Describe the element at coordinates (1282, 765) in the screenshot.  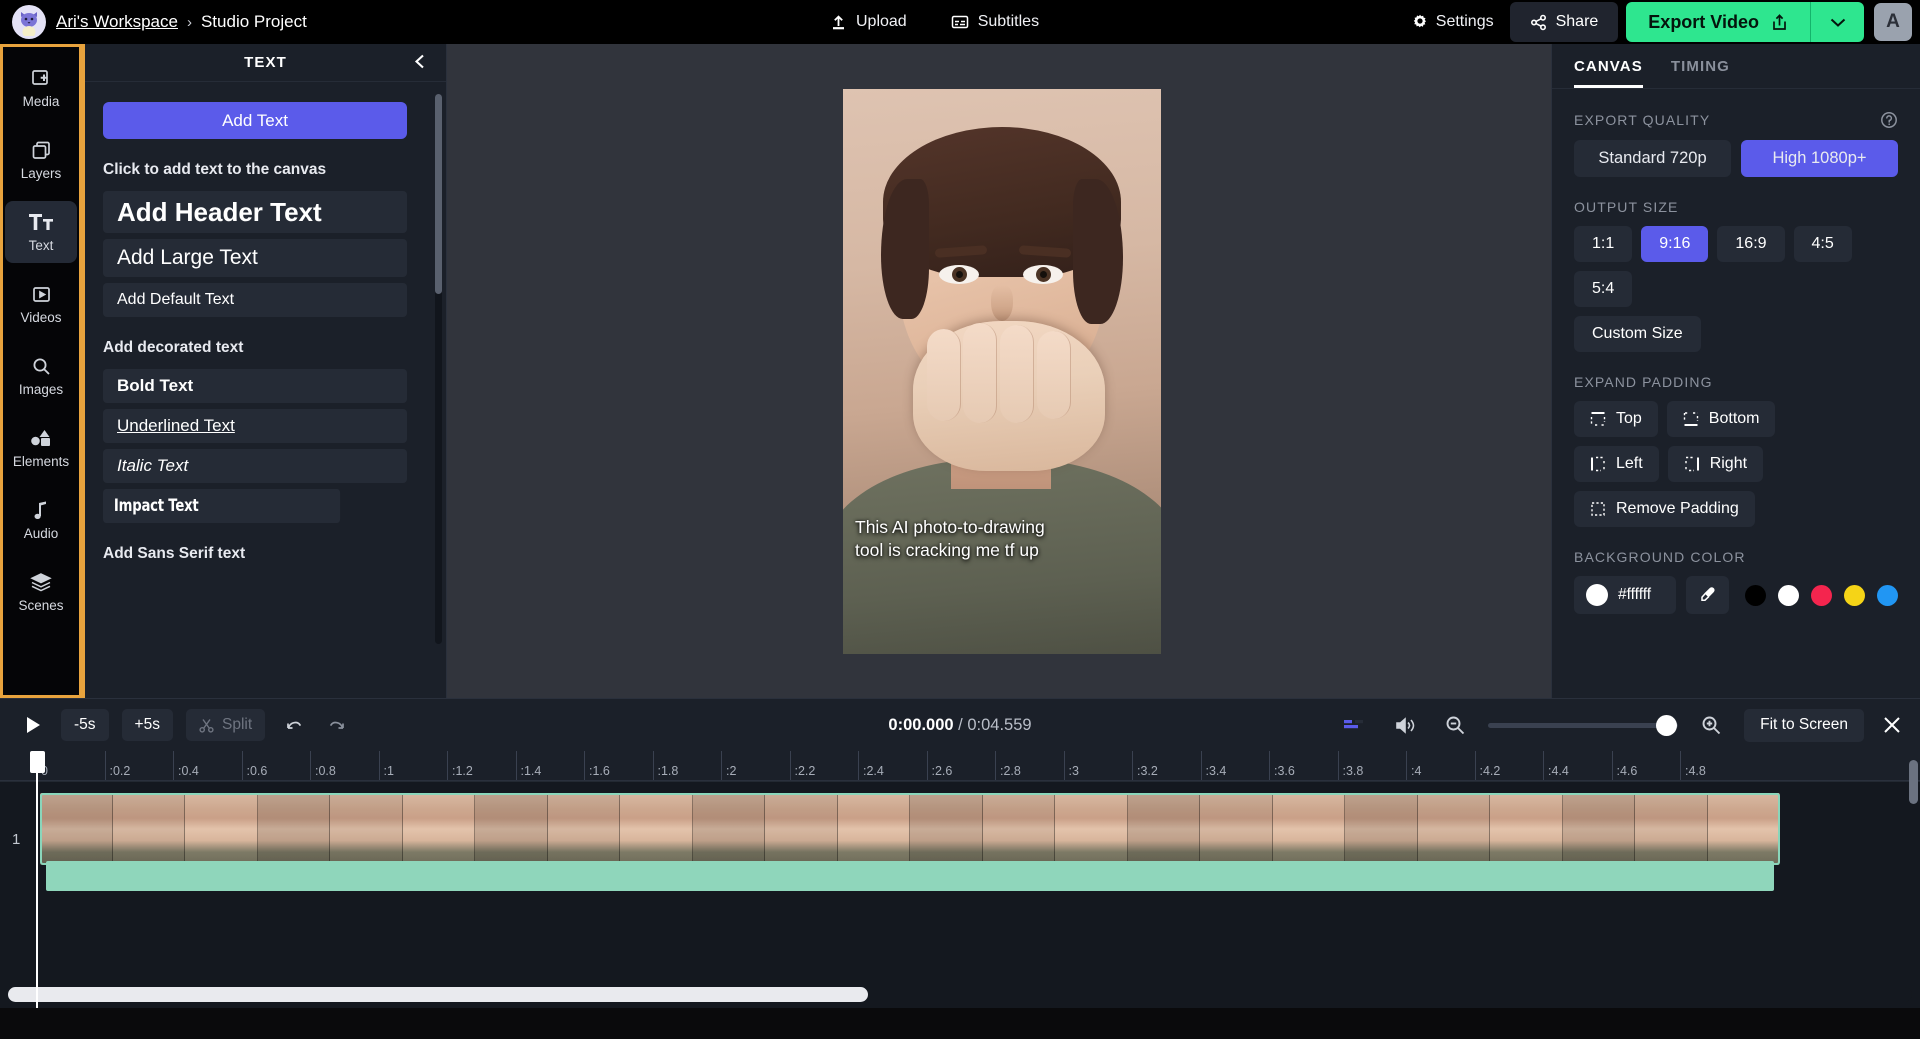
I see `ruler-tick: :3.6` at that location.